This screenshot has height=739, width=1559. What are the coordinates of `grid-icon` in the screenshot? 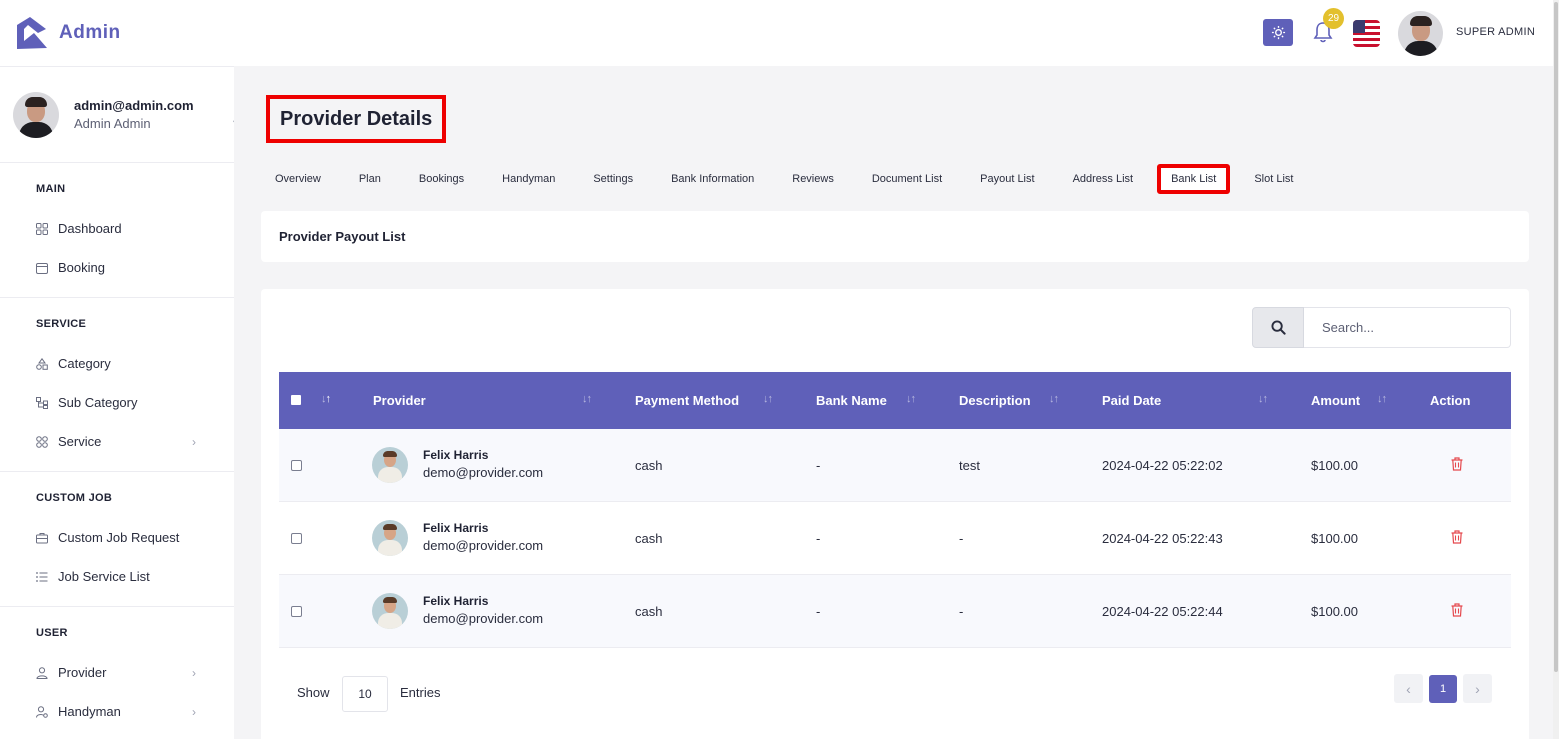 It's located at (42, 228).